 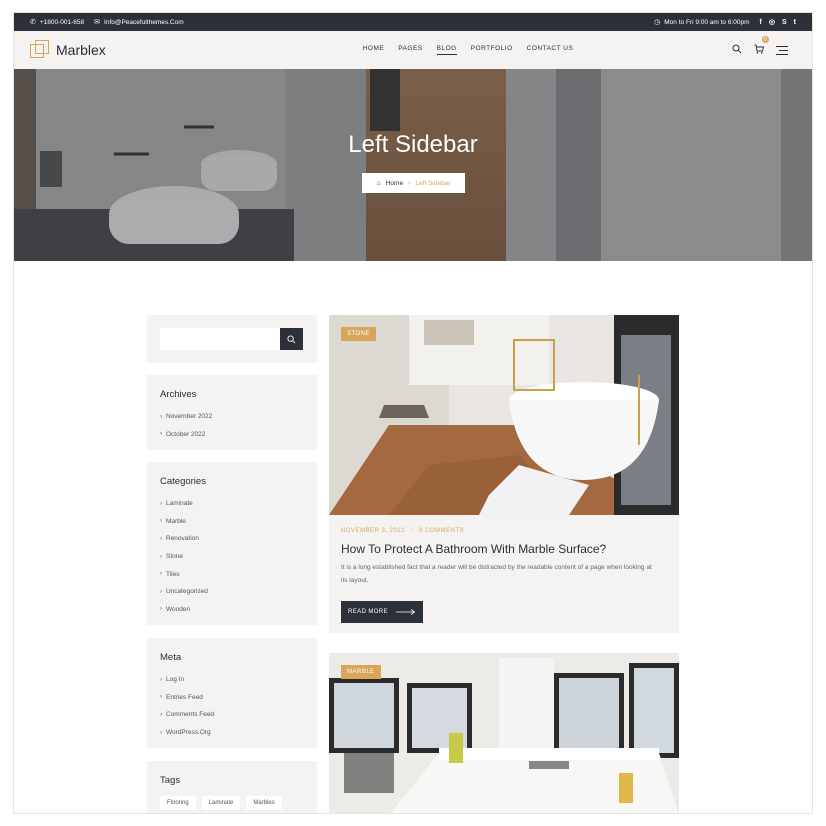 What do you see at coordinates (178, 803) in the screenshot?
I see `tag-item: Flooring` at bounding box center [178, 803].